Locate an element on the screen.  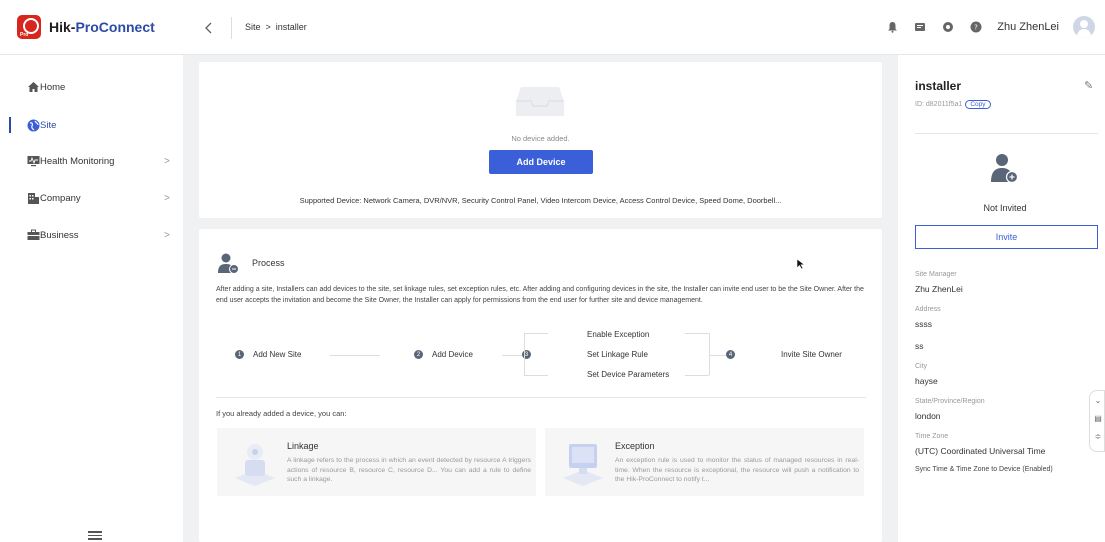
header-actions: ? Zhu ZhenLei is located at coordinates (990, 27).